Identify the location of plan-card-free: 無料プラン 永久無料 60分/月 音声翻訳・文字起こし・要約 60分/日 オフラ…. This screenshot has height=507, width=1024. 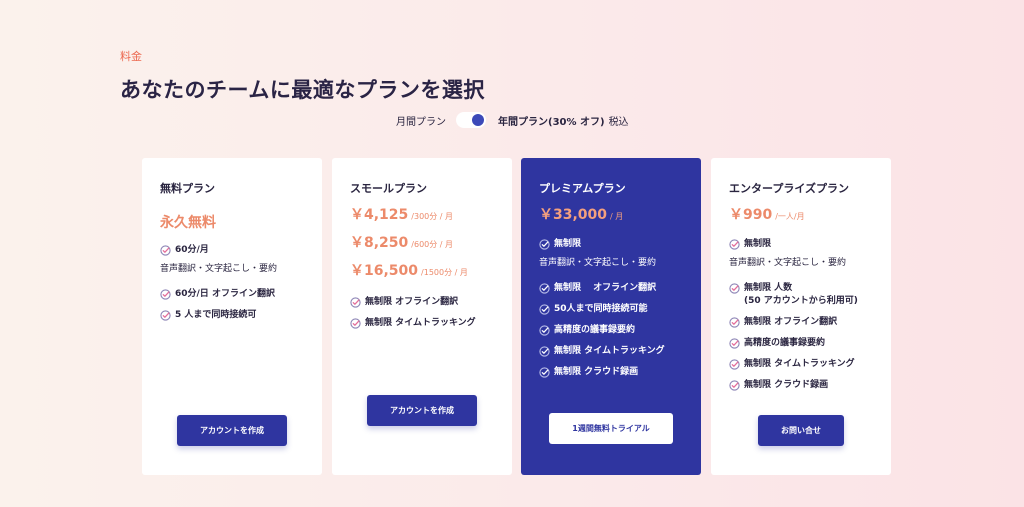
(232, 316).